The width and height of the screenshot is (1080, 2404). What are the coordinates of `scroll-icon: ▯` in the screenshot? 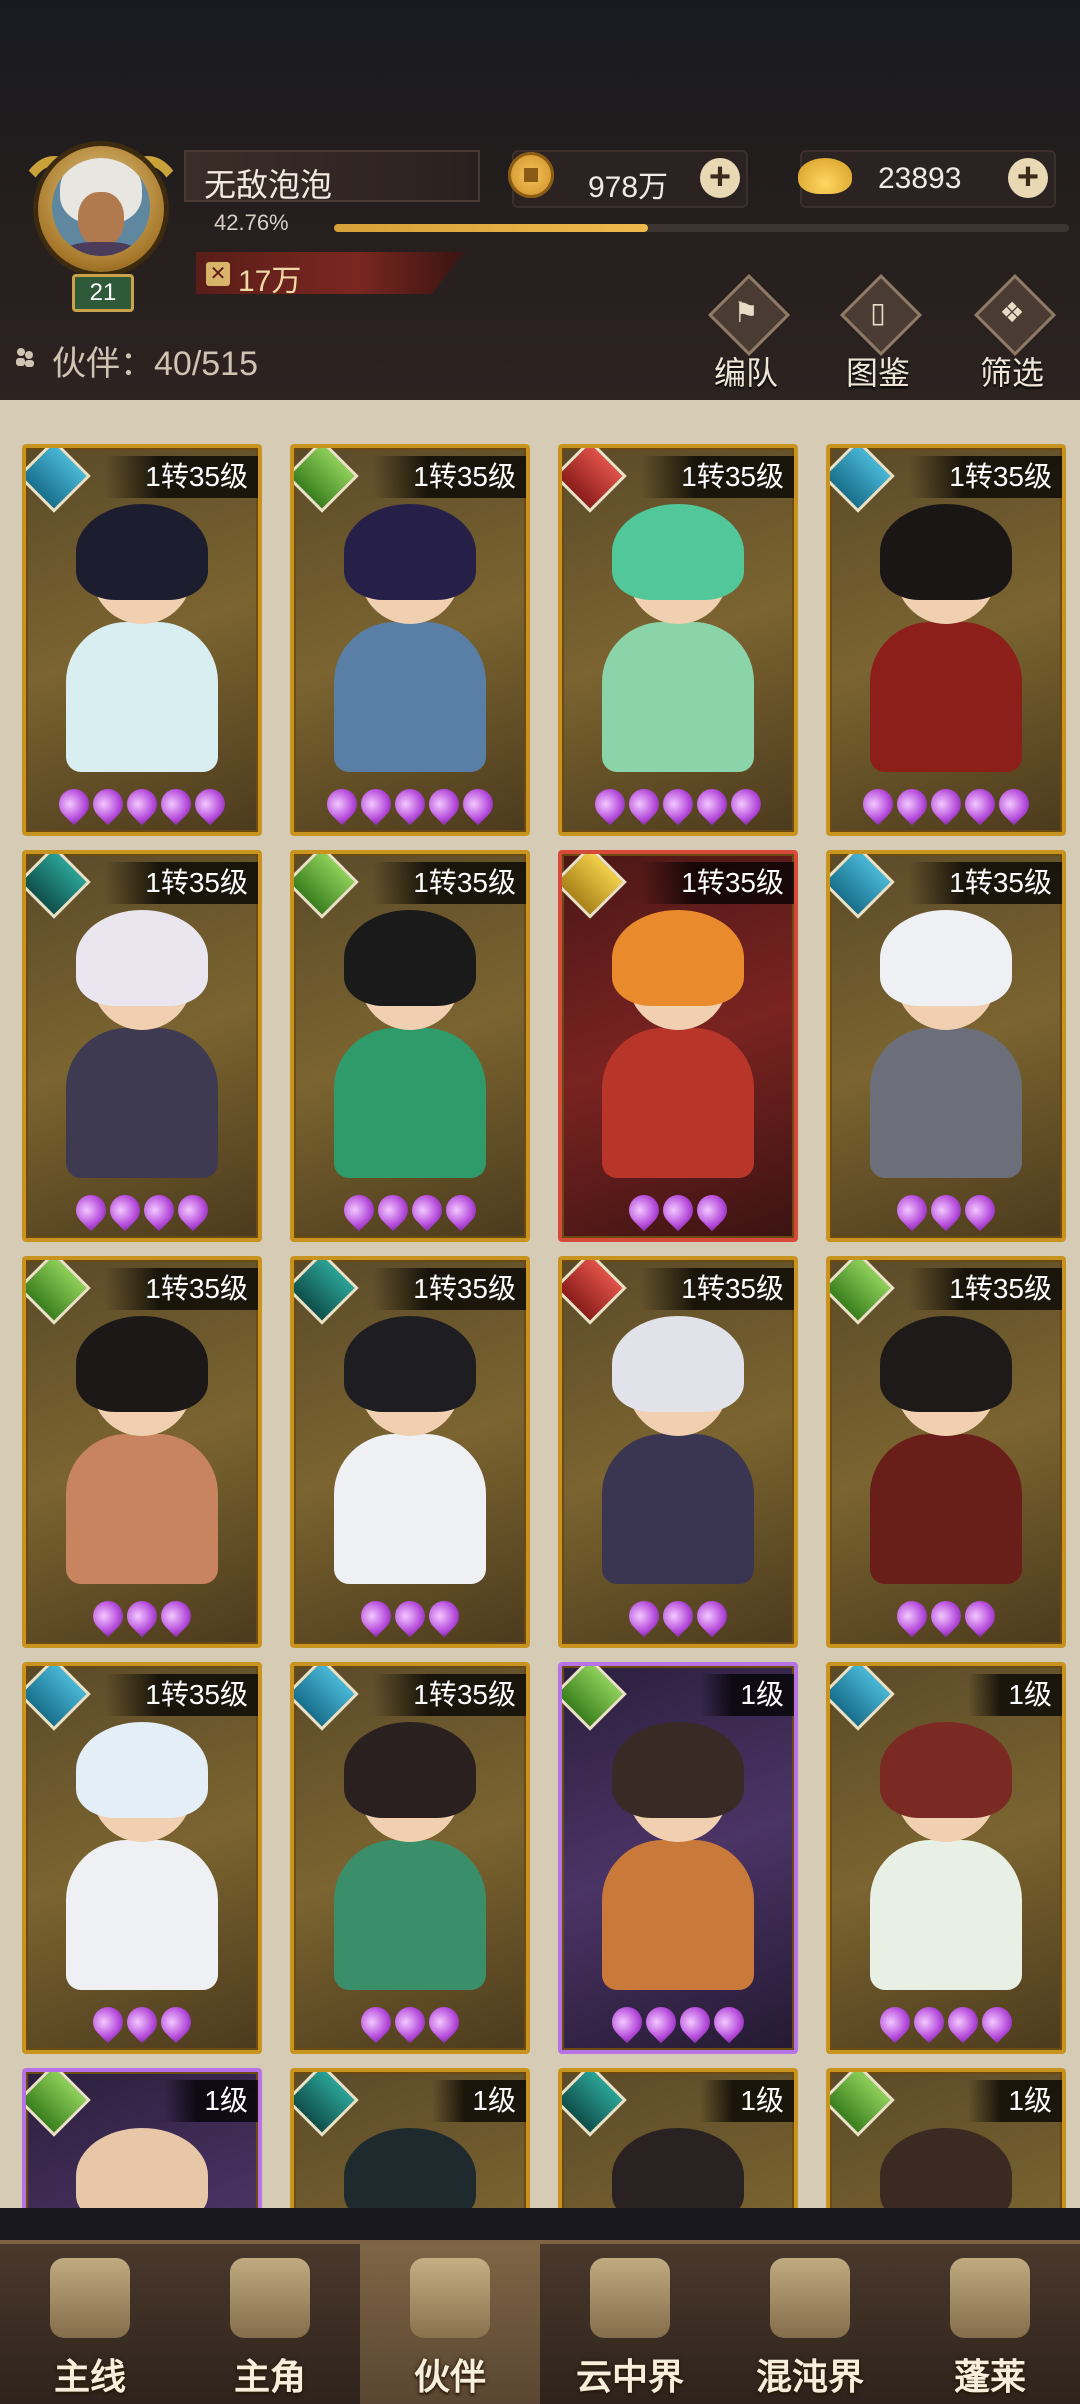 It's located at (878, 312).